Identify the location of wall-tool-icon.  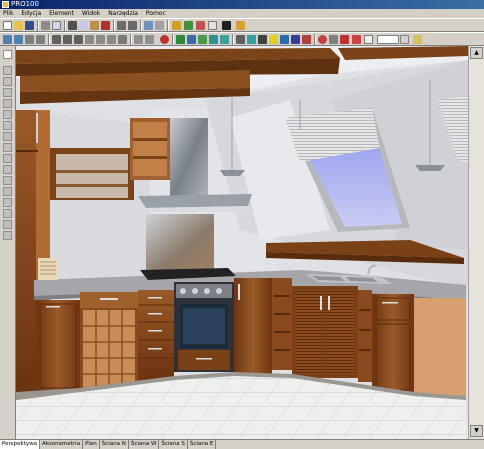
(7, 70).